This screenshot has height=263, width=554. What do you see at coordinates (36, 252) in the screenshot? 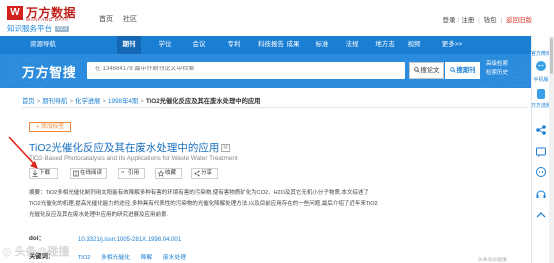
I see `watermark: ◎ 头条@碰撞` at bounding box center [36, 252].